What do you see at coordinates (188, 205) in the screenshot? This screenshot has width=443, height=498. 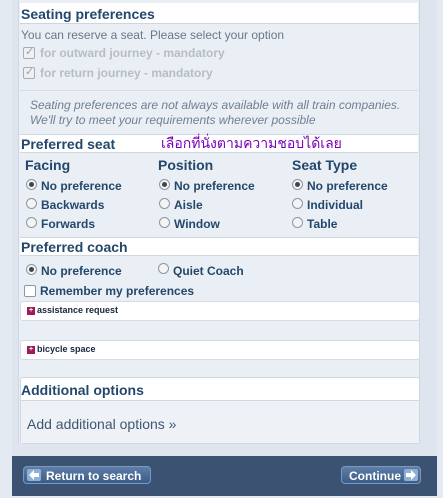 I see `position-aisle-label: Aisle` at bounding box center [188, 205].